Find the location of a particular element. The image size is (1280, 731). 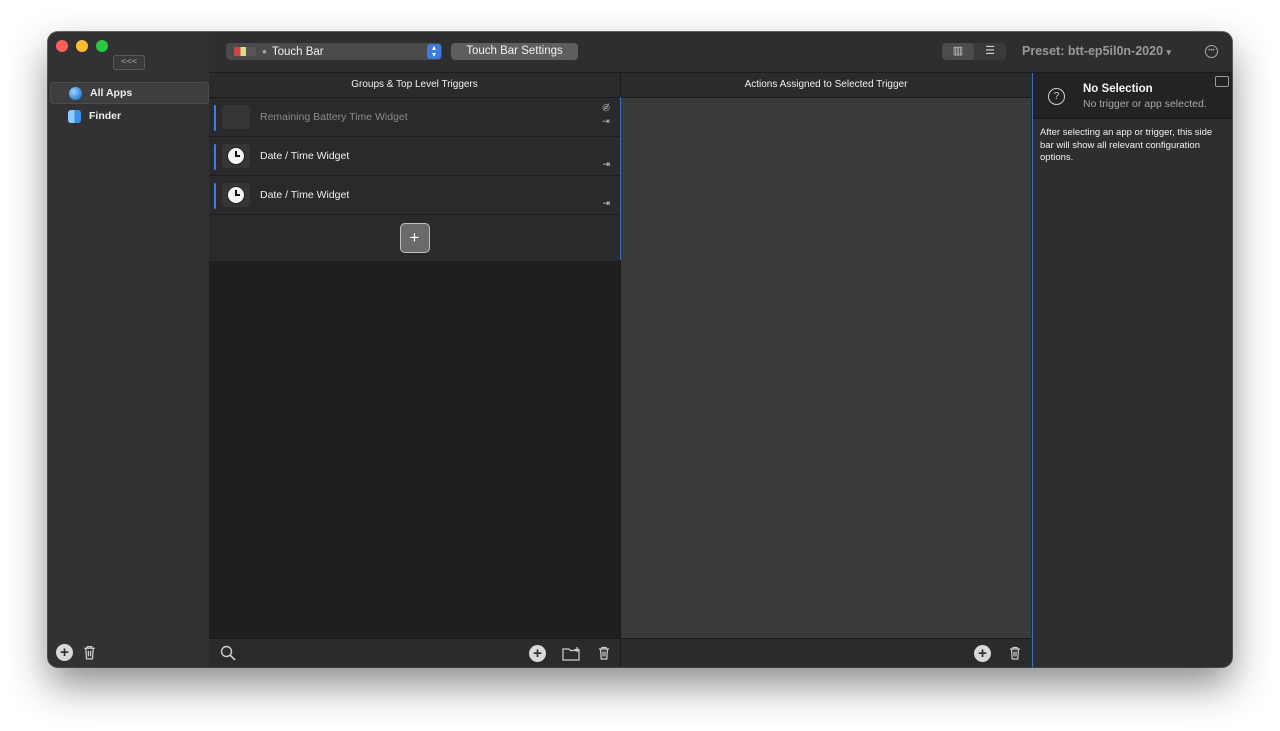

preset-selector: Preset: btt-ep5il0n-2020 ▾ is located at coordinates (1096, 51).